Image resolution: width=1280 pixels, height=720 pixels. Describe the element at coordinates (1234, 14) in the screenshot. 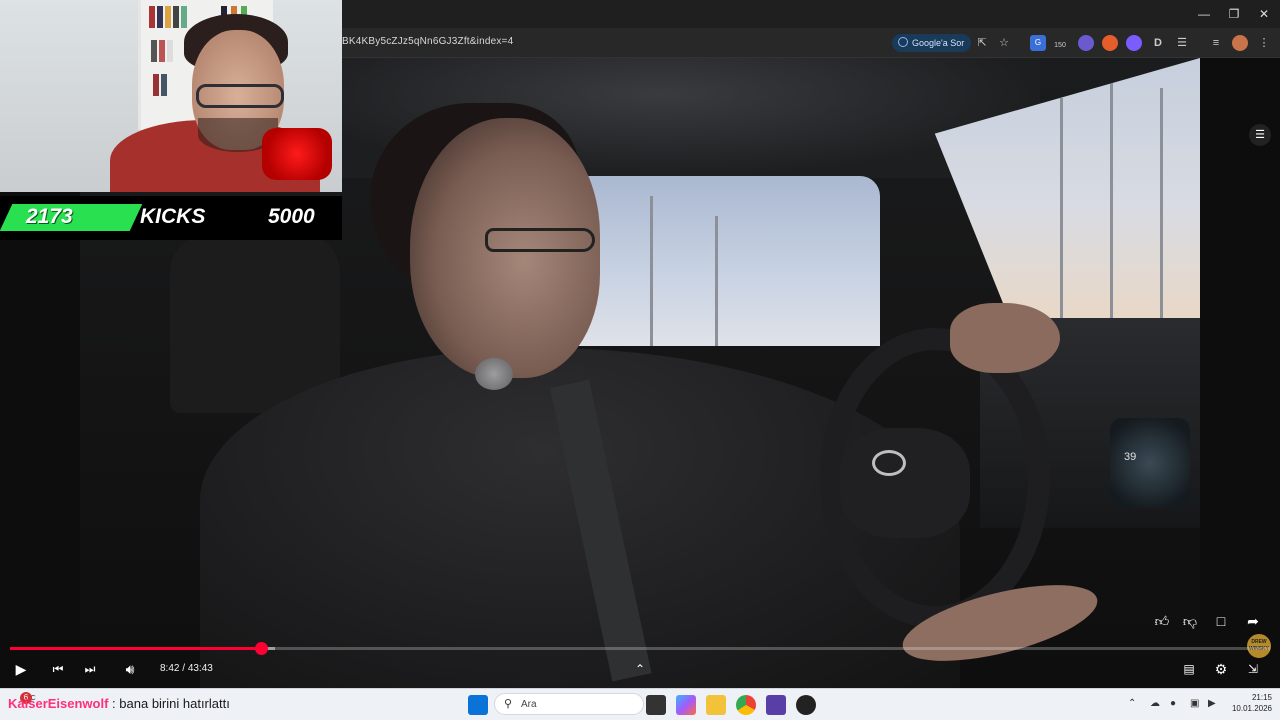

I see `restore-button: ❐` at that location.